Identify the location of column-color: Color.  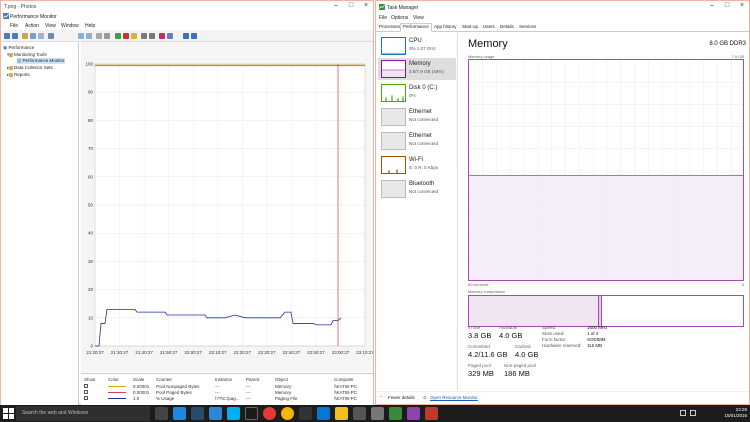
(113, 379).